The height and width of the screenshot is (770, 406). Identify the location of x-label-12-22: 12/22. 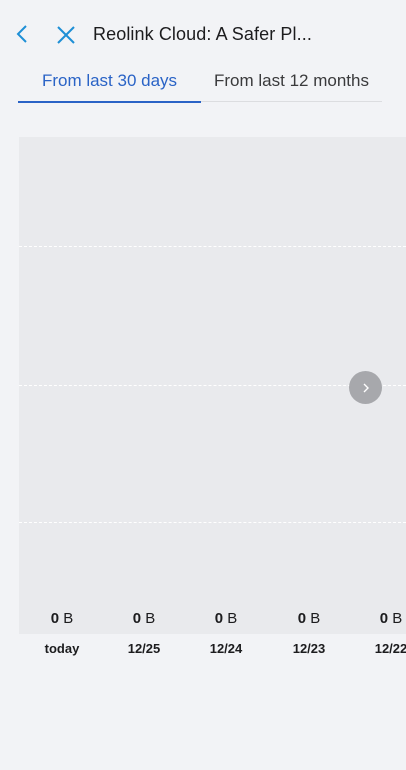
(390, 648).